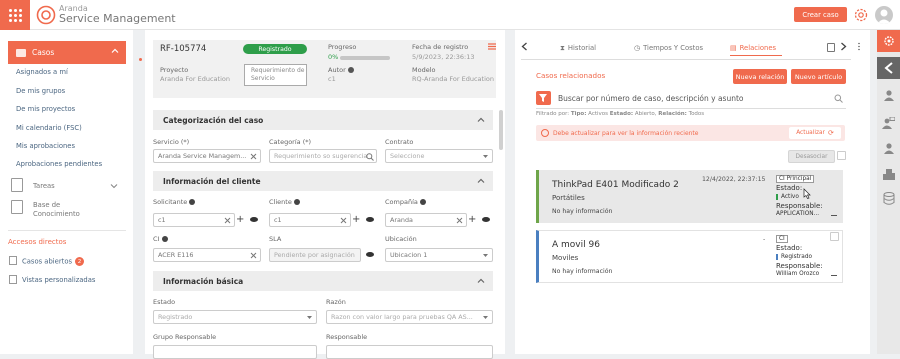 This screenshot has width=900, height=359. I want to click on add-client-icon: +, so click(356, 220).